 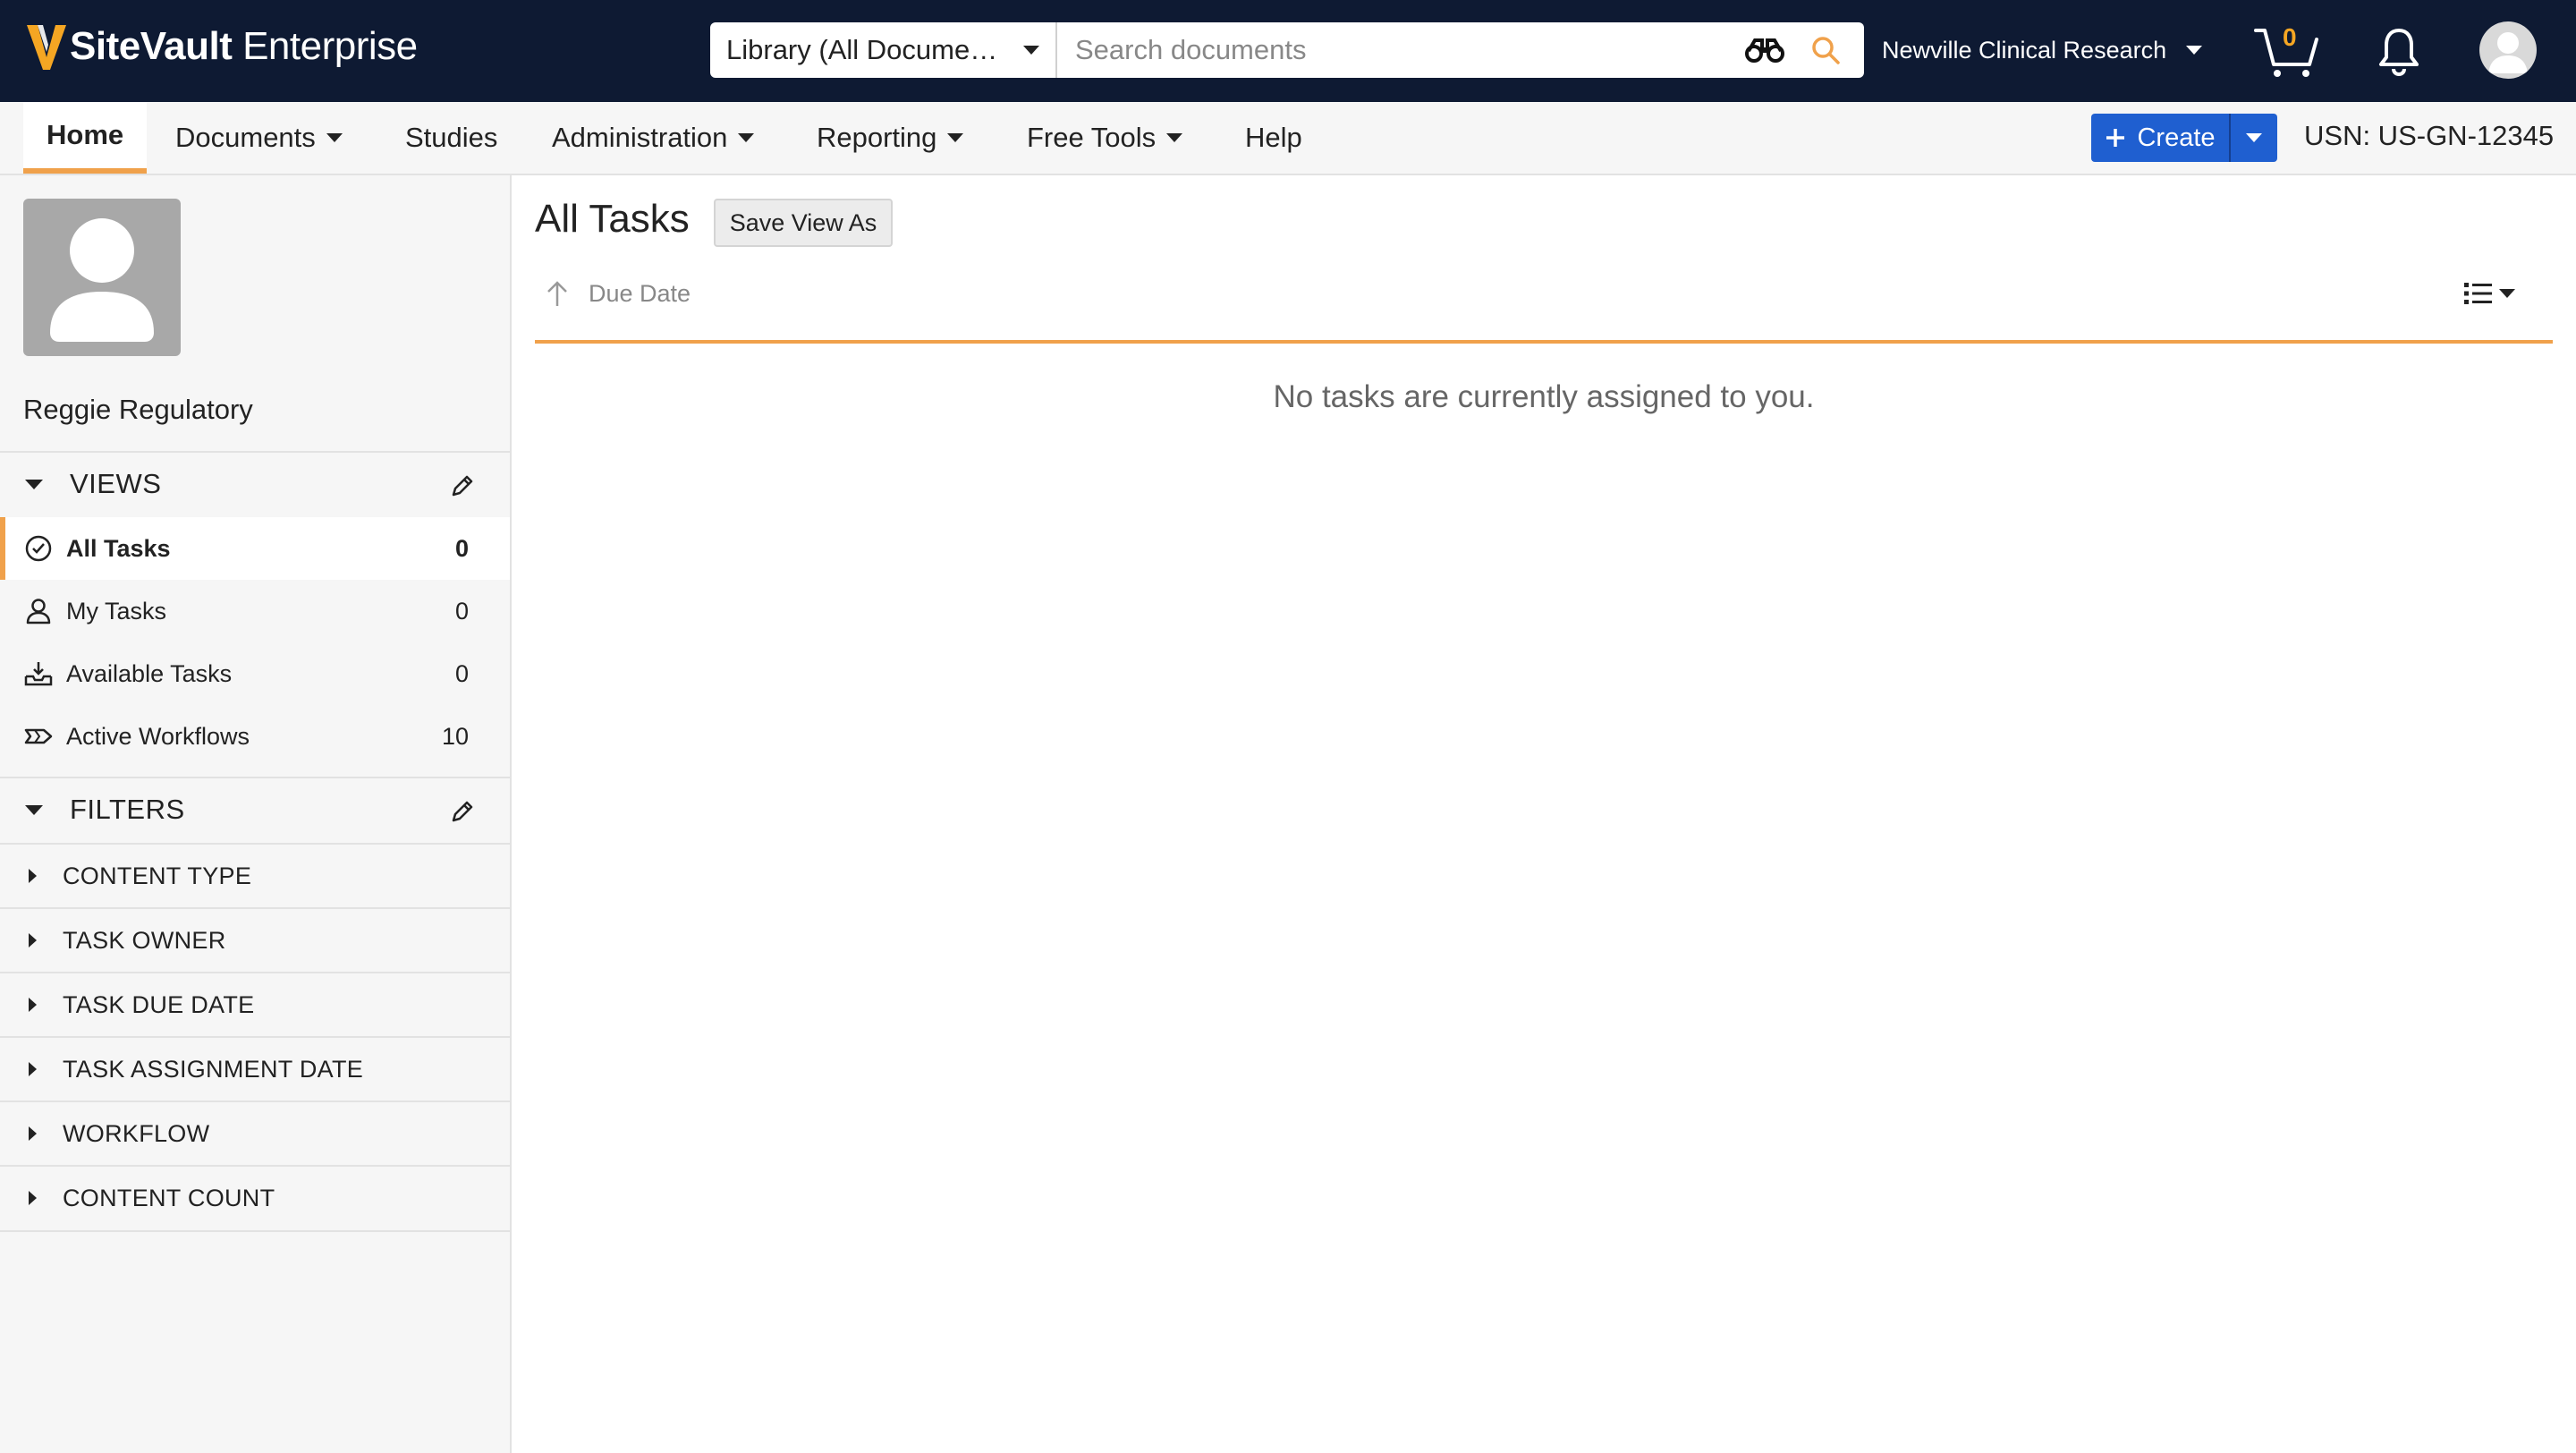 What do you see at coordinates (255, 483) in the screenshot?
I see `views-section-header: VIEWS` at bounding box center [255, 483].